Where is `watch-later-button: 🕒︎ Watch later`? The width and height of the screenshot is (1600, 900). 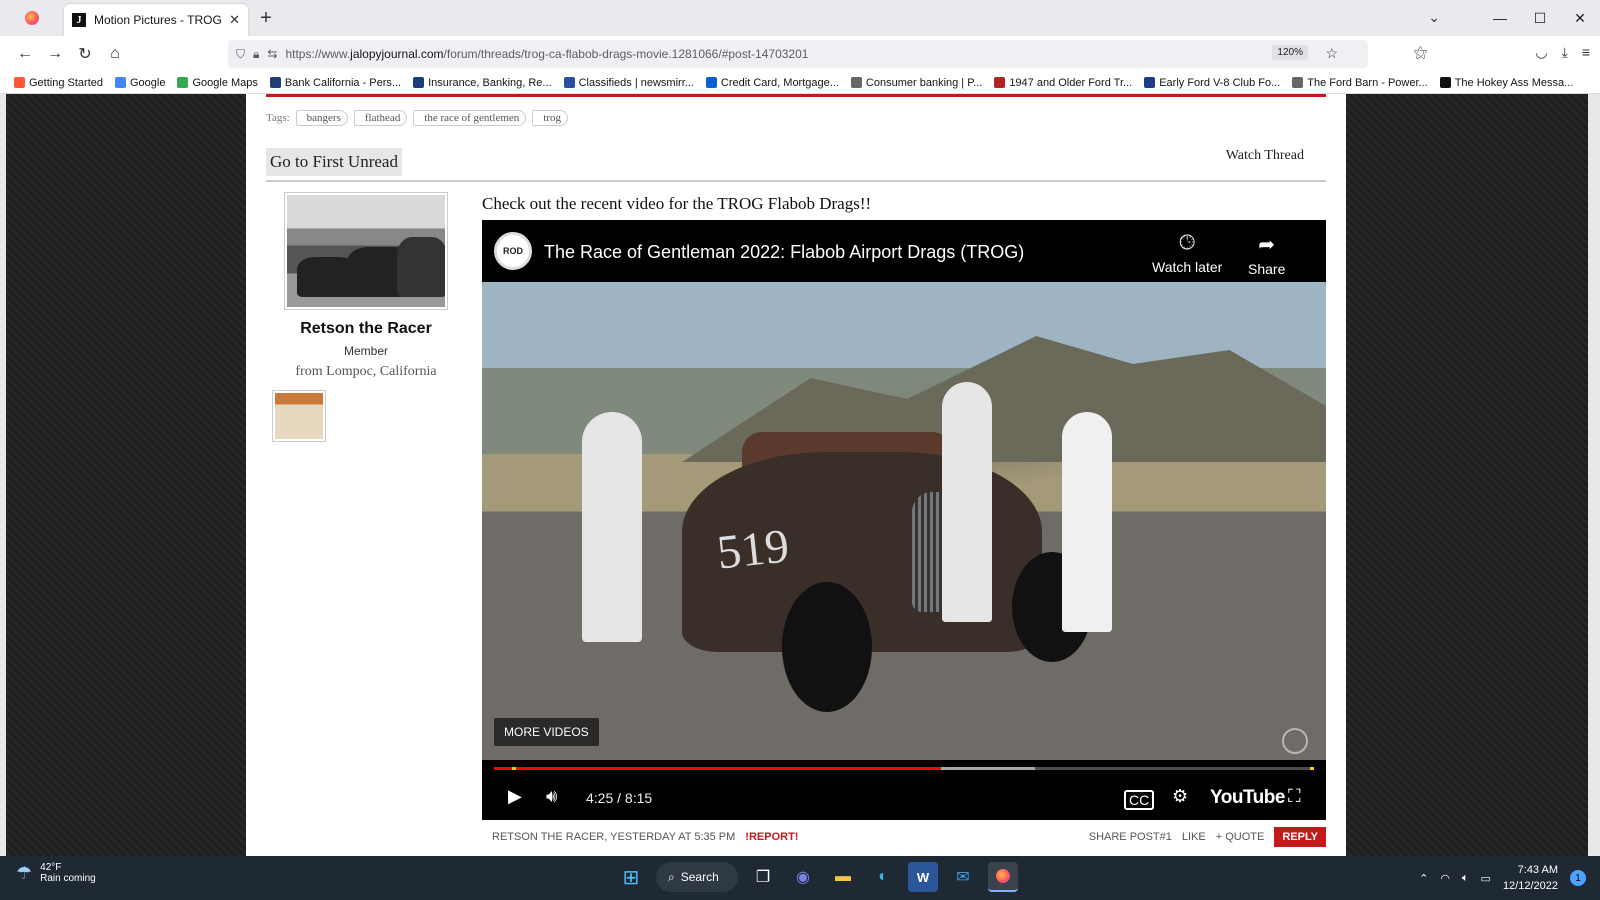
watch-later-button: 🕒︎ Watch later is located at coordinates (1187, 253).